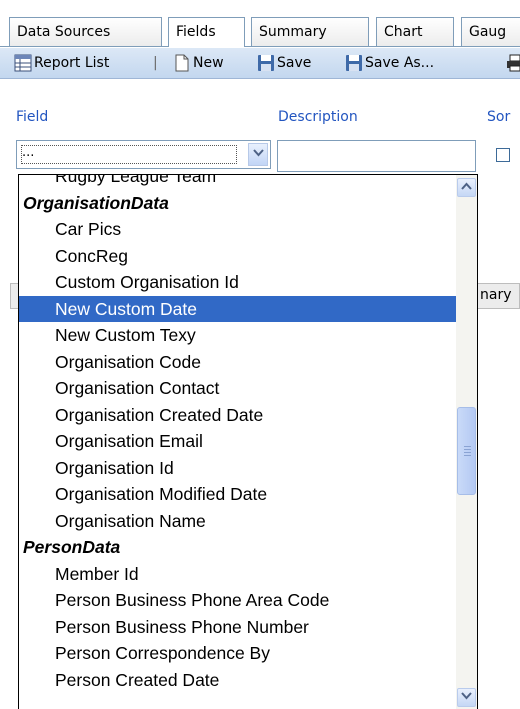  I want to click on scroll-down-button, so click(466, 697).